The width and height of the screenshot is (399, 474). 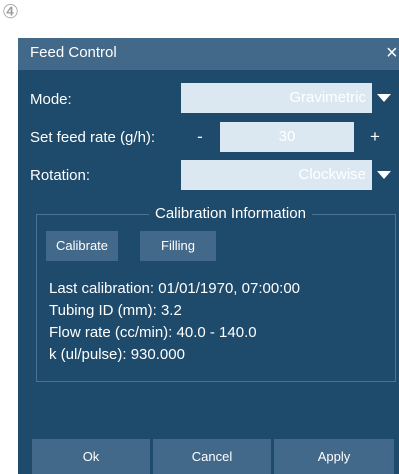 What do you see at coordinates (384, 98) in the screenshot?
I see `mode-dropdown-chevron-down-icon` at bounding box center [384, 98].